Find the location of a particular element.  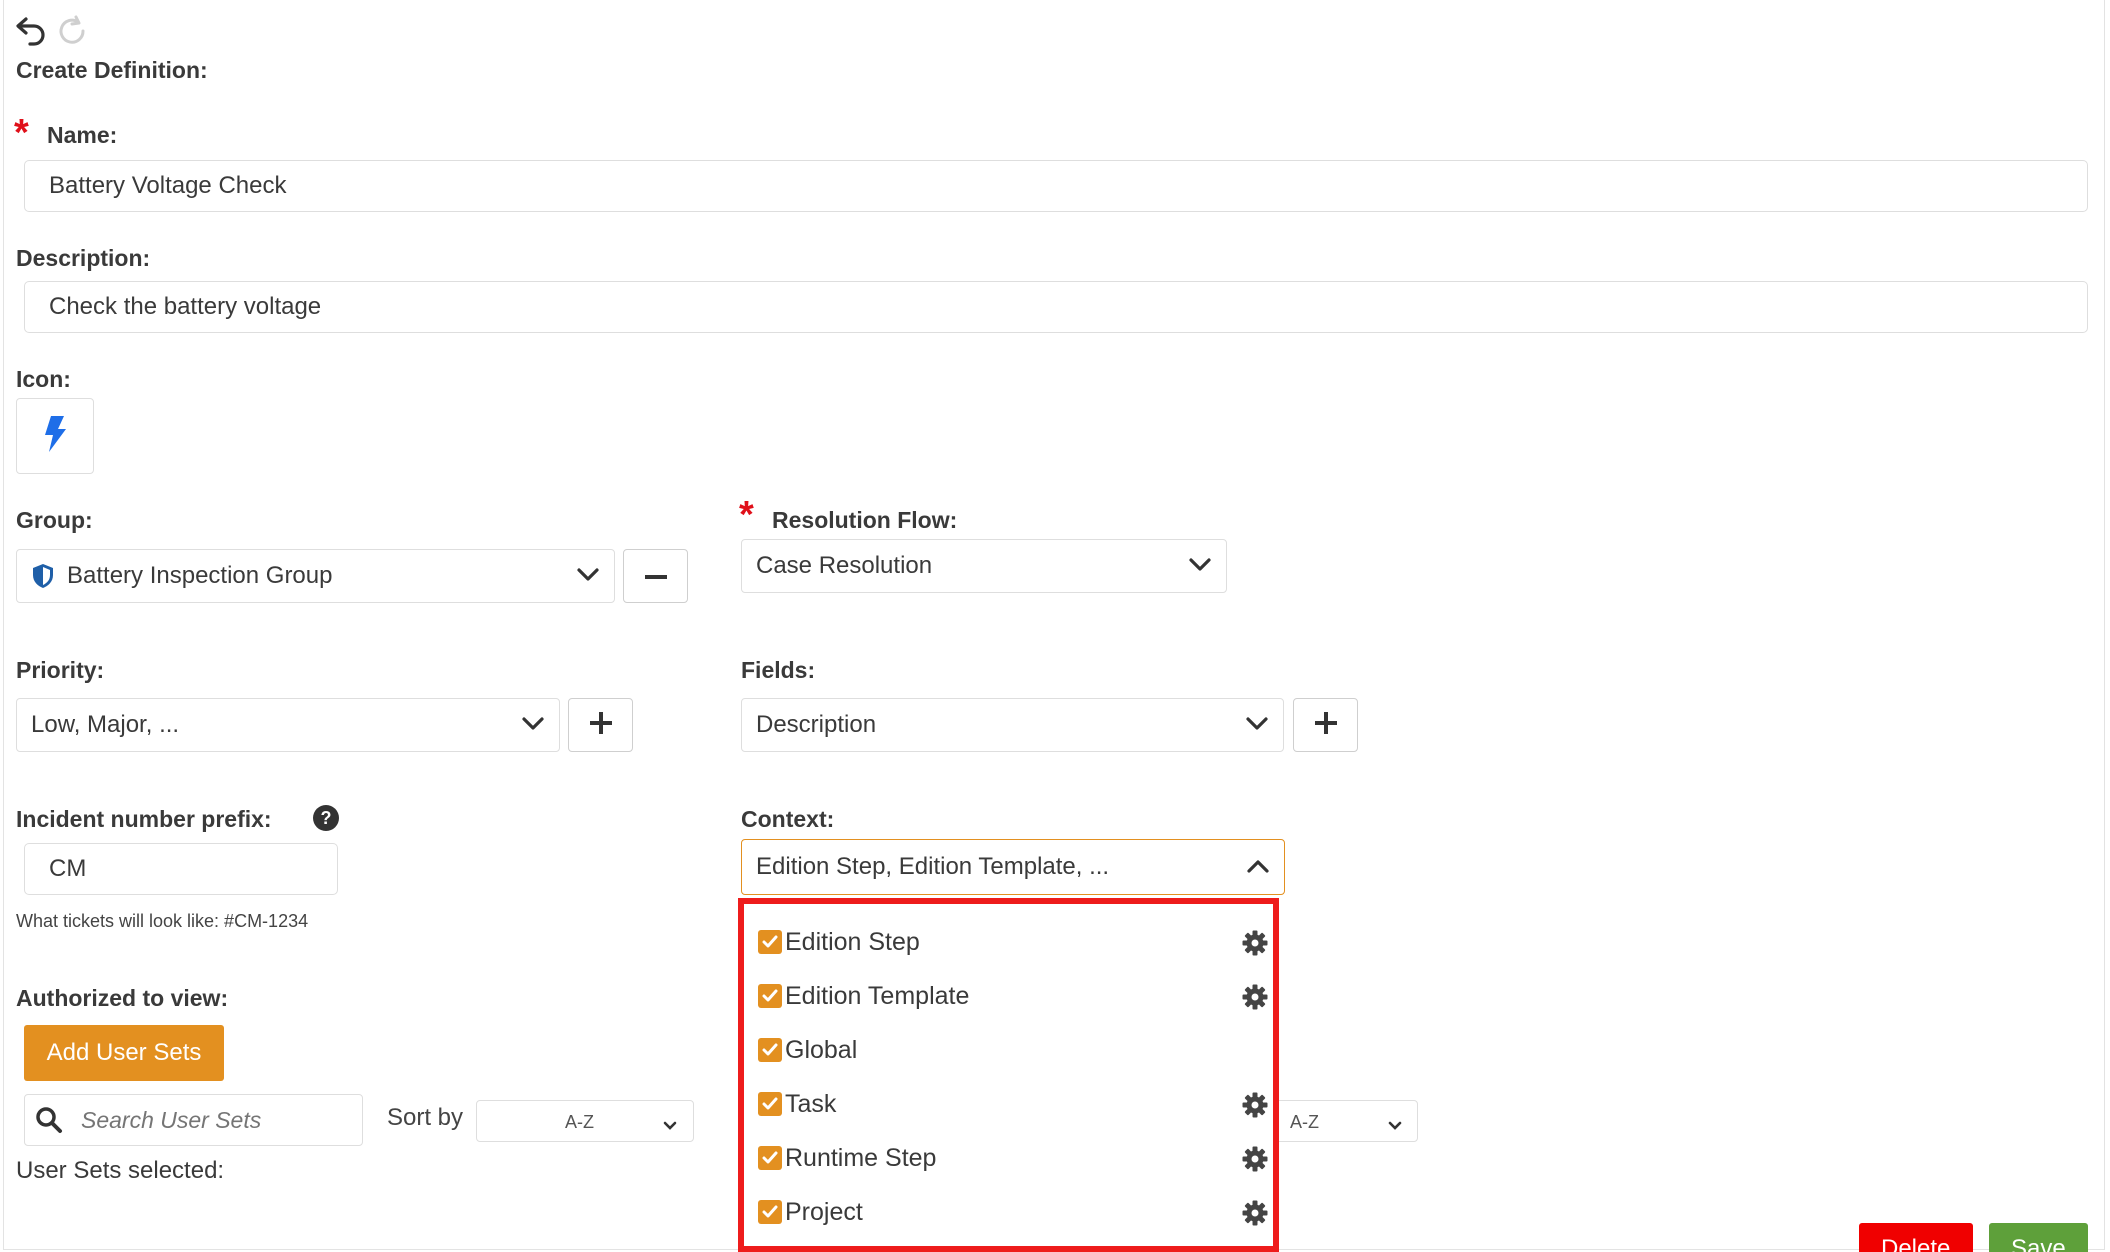

chevron-up-icon is located at coordinates (1258, 867).